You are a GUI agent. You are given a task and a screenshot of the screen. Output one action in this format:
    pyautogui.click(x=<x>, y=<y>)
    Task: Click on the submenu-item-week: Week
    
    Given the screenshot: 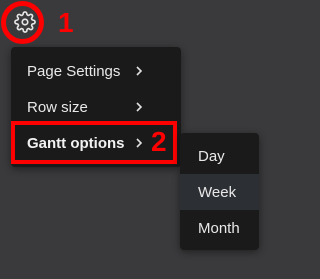 What is the action you would take?
    pyautogui.click(x=219, y=192)
    